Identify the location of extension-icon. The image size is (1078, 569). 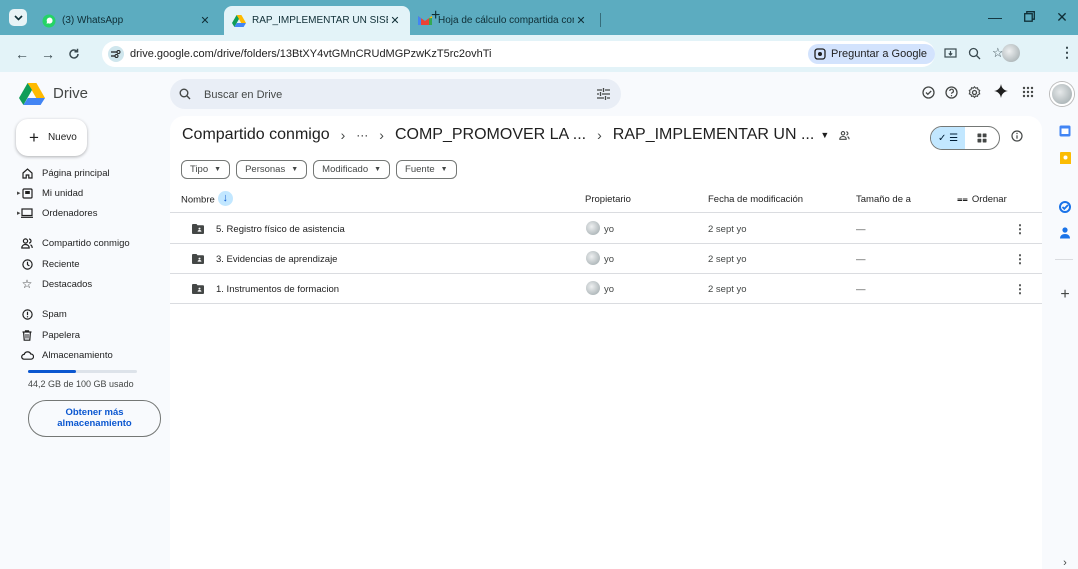
(1011, 53).